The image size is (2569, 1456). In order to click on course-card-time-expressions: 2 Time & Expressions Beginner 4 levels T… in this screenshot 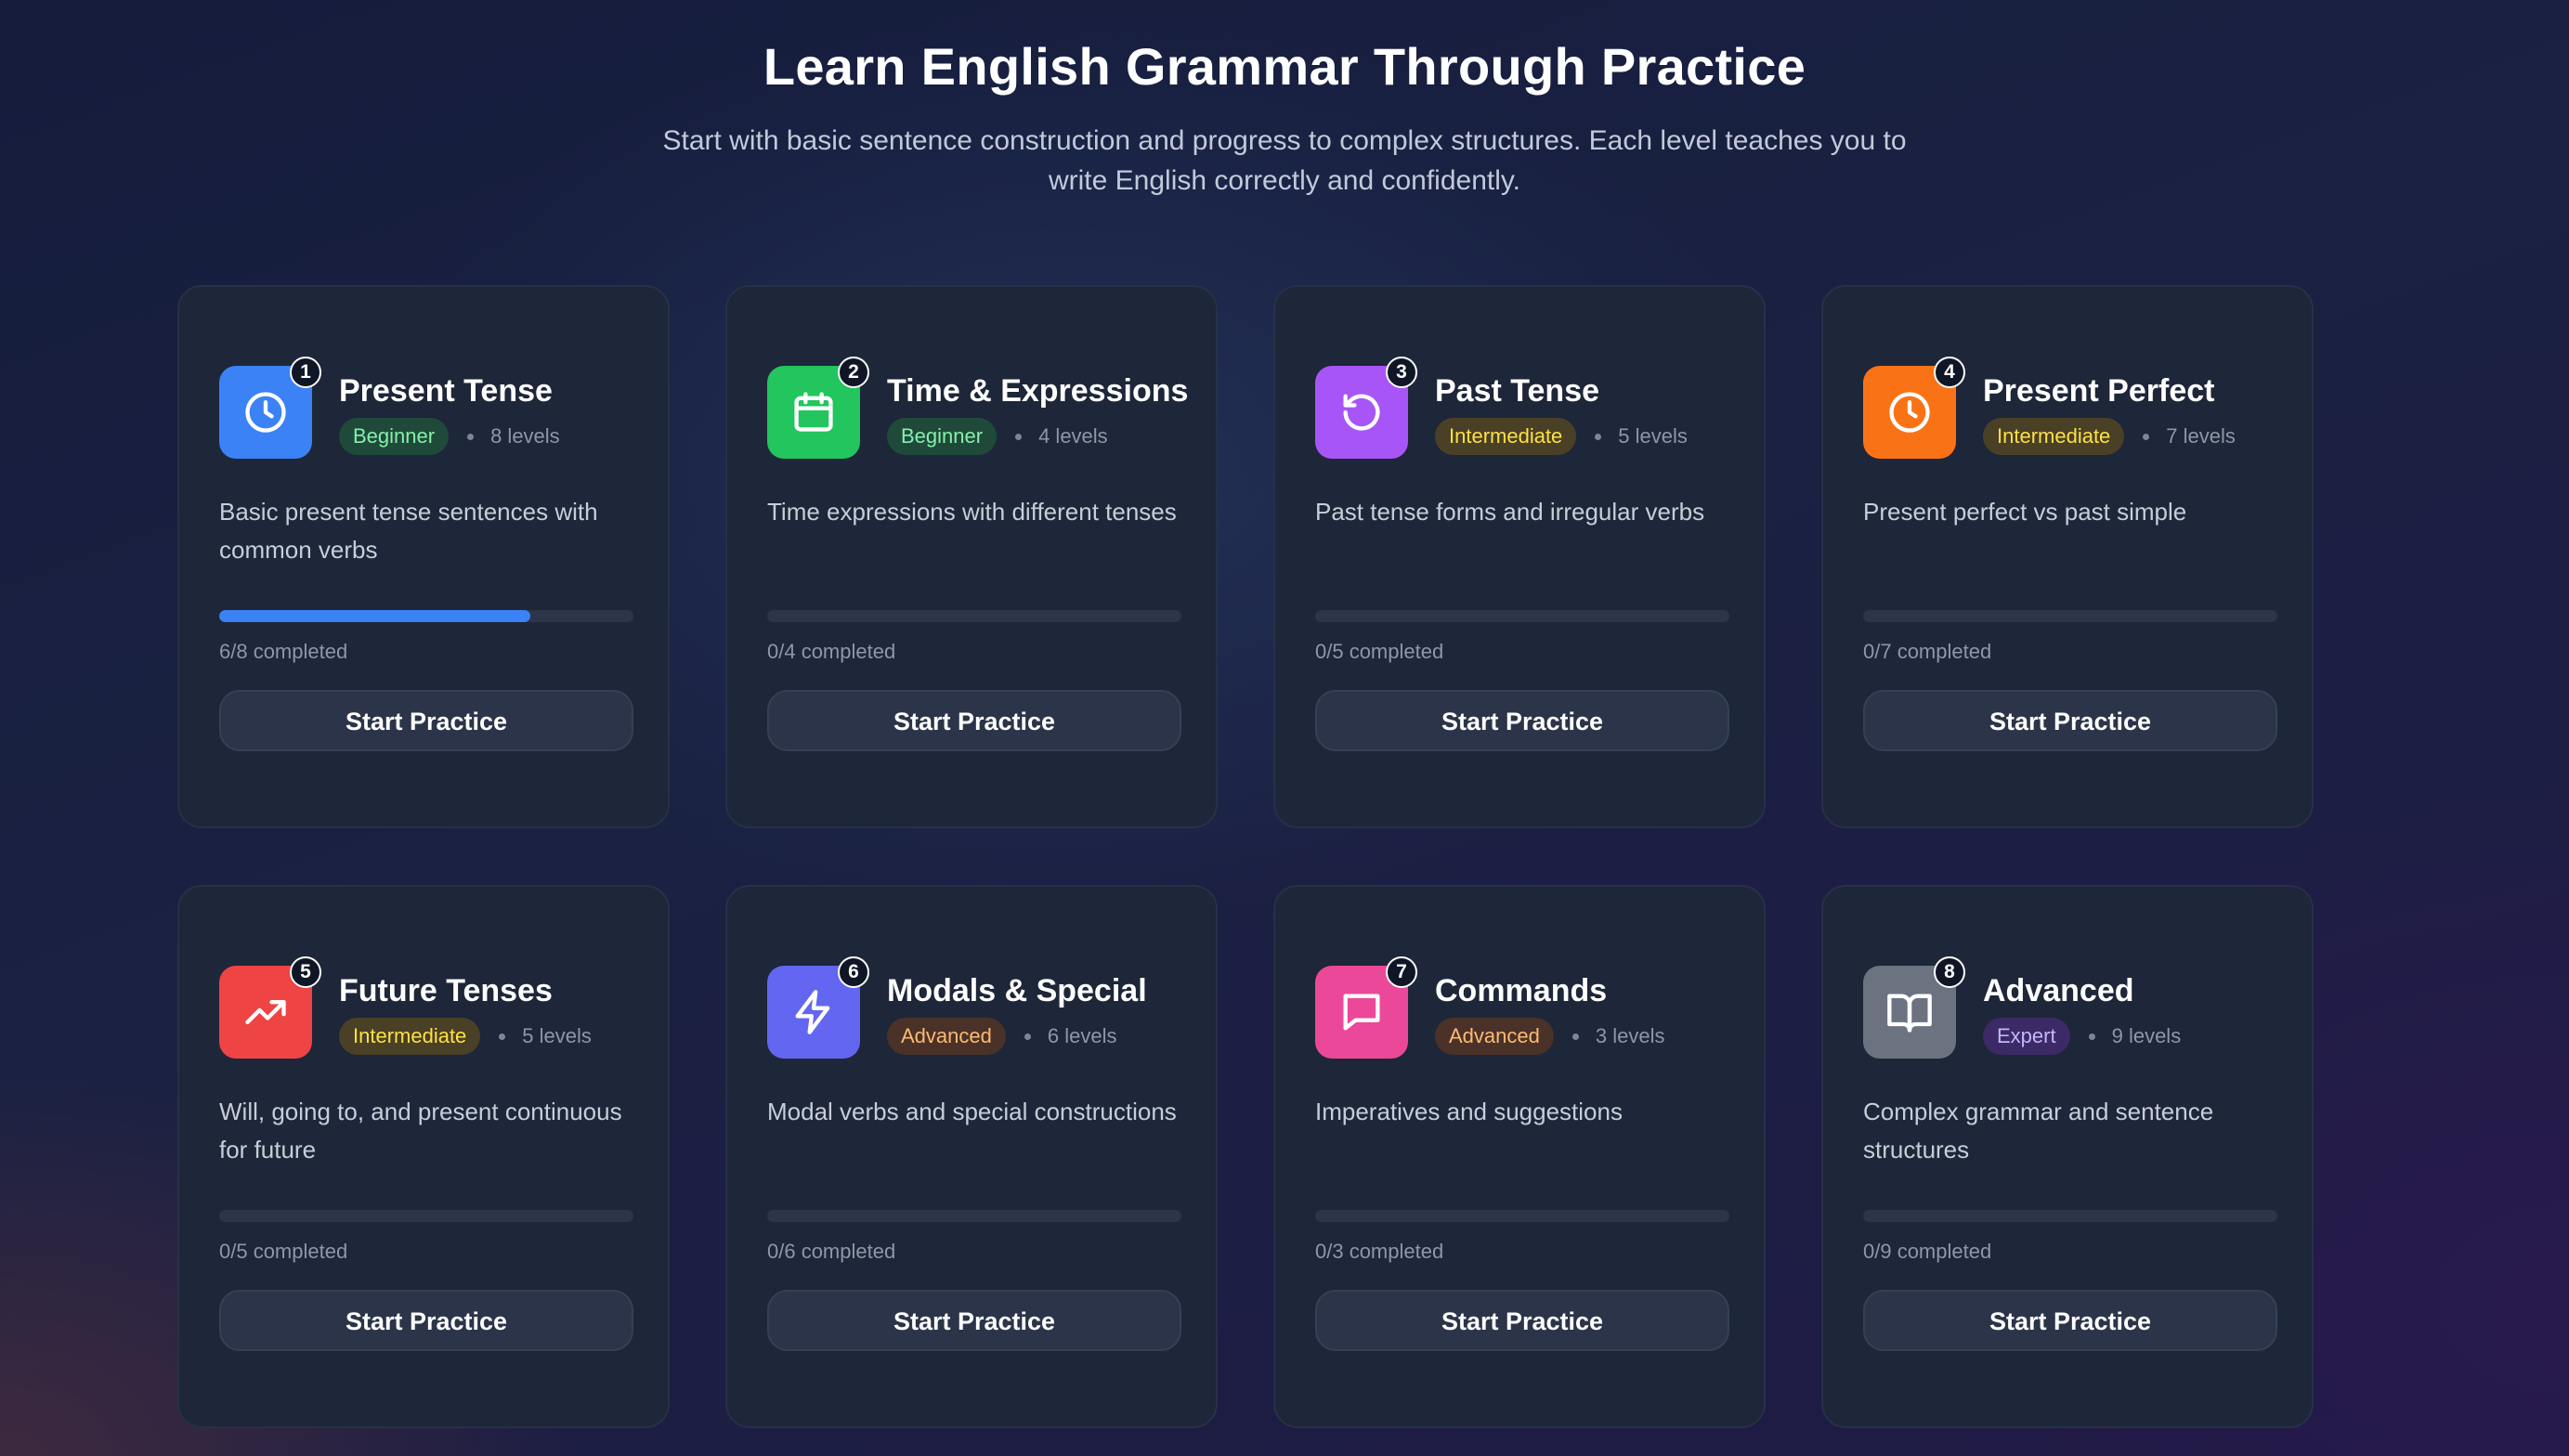, I will do `click(972, 556)`.